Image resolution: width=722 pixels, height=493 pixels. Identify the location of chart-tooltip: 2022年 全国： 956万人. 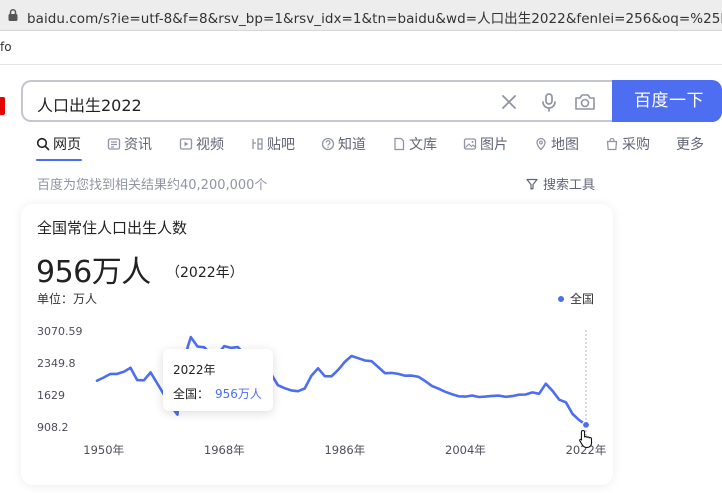
(218, 380).